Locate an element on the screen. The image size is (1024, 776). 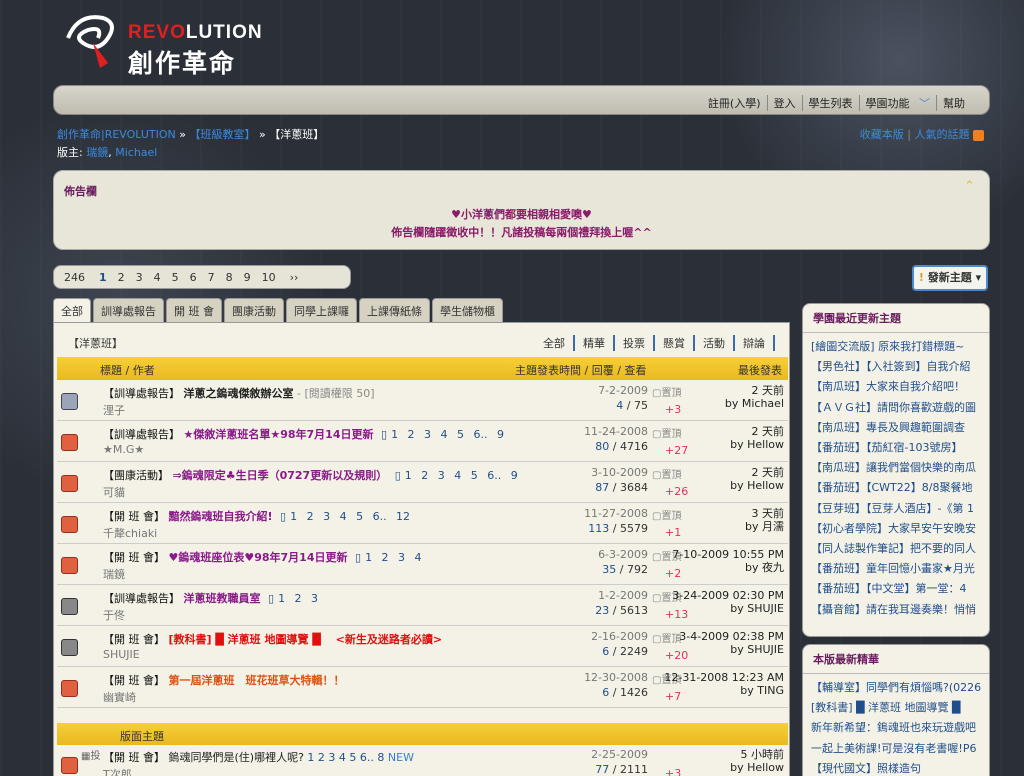
collapse-icon: ⌃ is located at coordinates (969, 186).